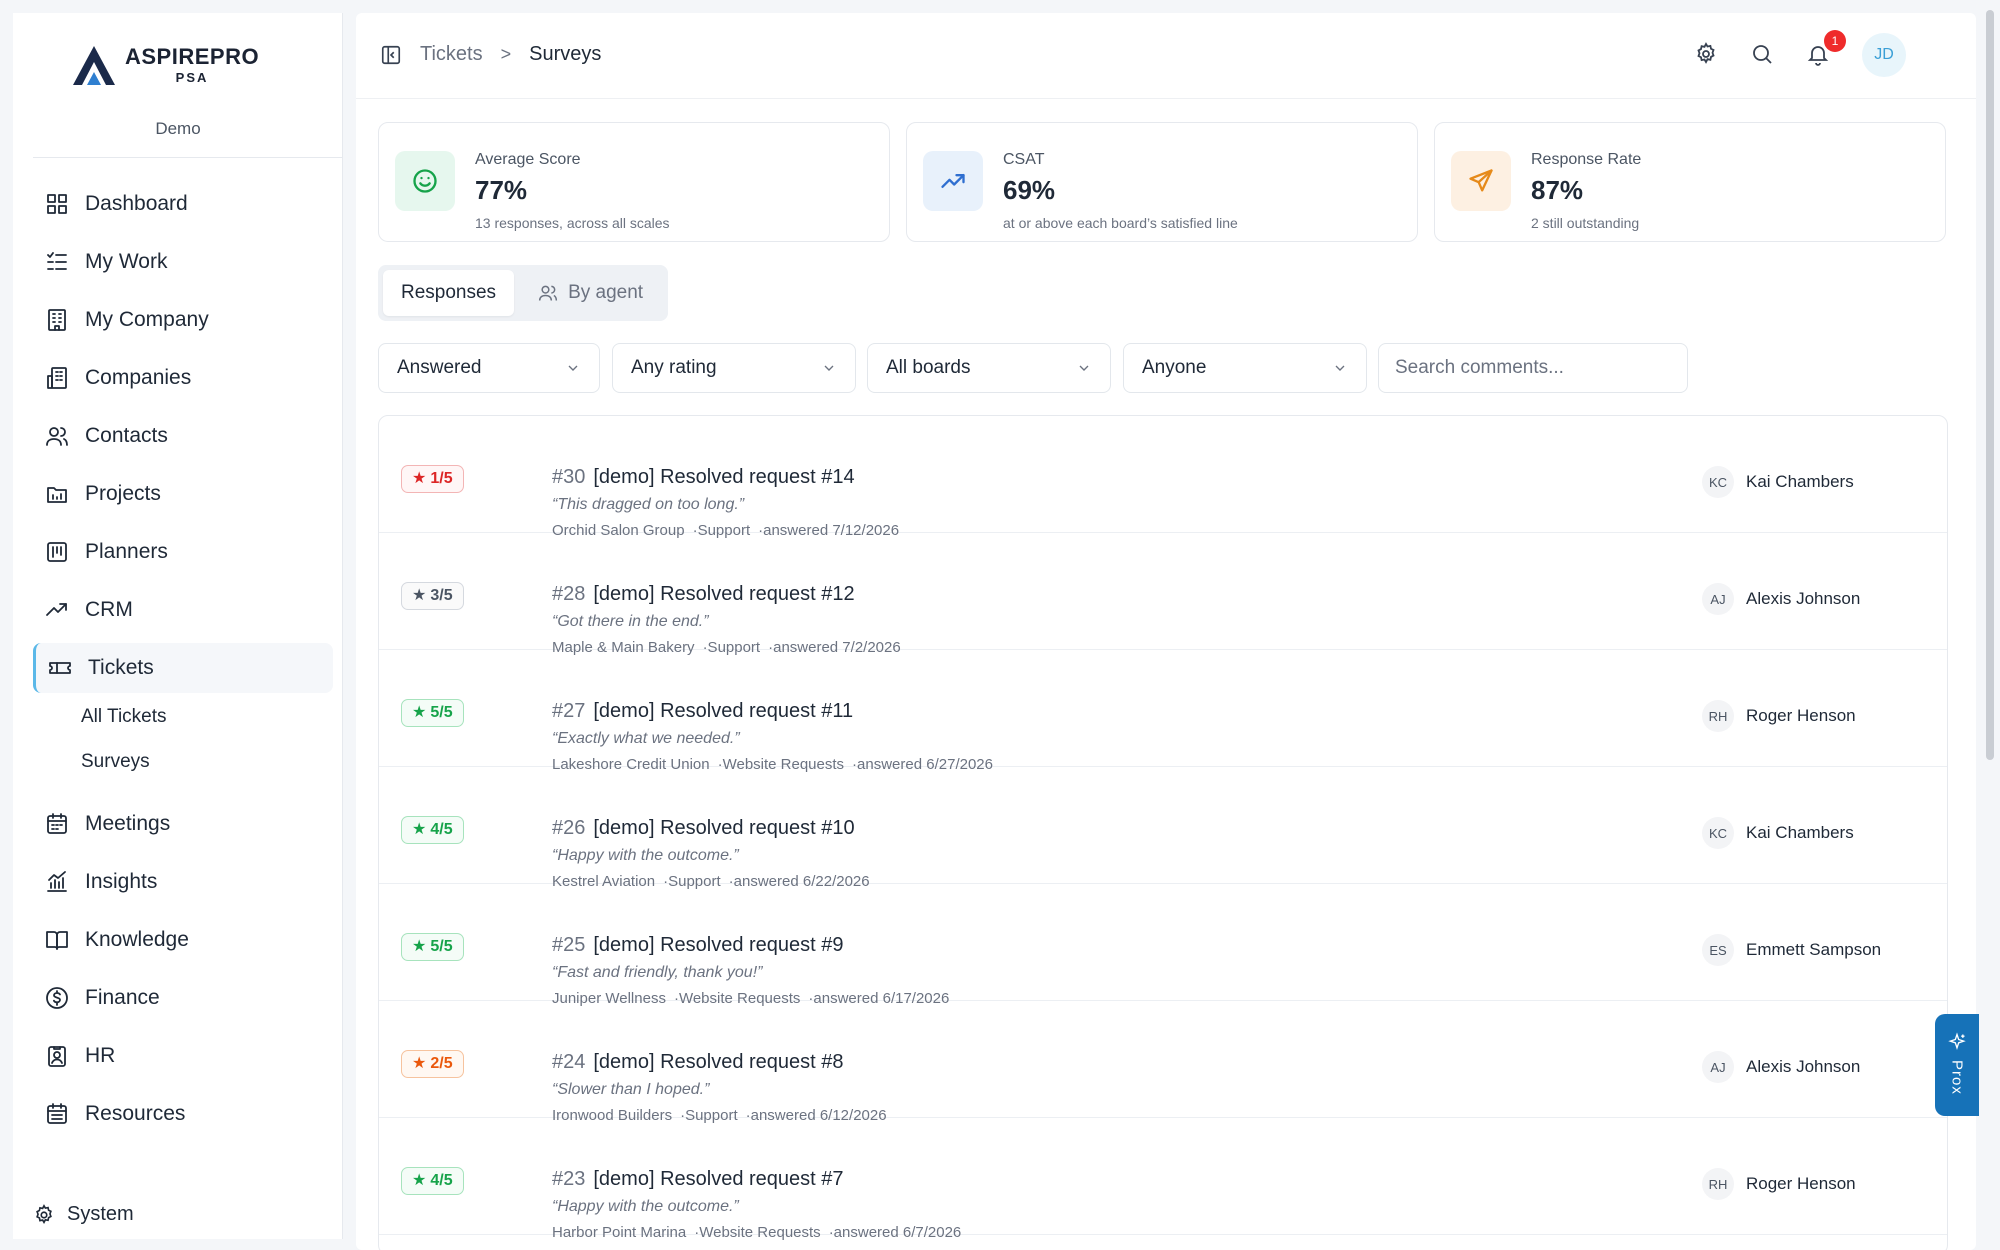 Image resolution: width=2000 pixels, height=1250 pixels. I want to click on agent-filter: Anyone, so click(1245, 368).